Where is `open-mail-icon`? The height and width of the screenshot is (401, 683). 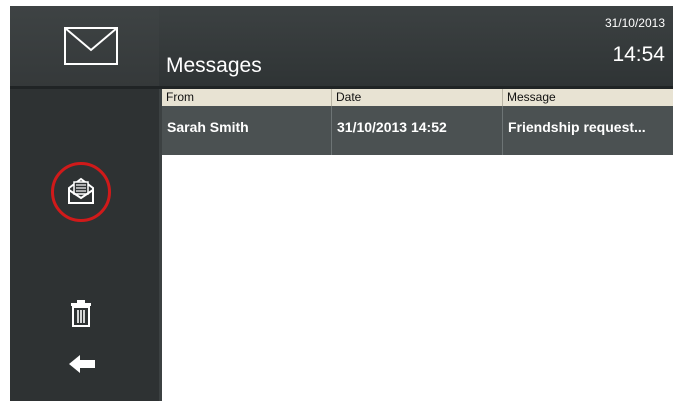 open-mail-icon is located at coordinates (81, 190).